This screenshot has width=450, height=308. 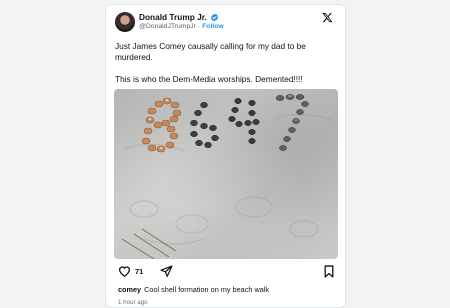 What do you see at coordinates (125, 22) in the screenshot?
I see `avatar` at bounding box center [125, 22].